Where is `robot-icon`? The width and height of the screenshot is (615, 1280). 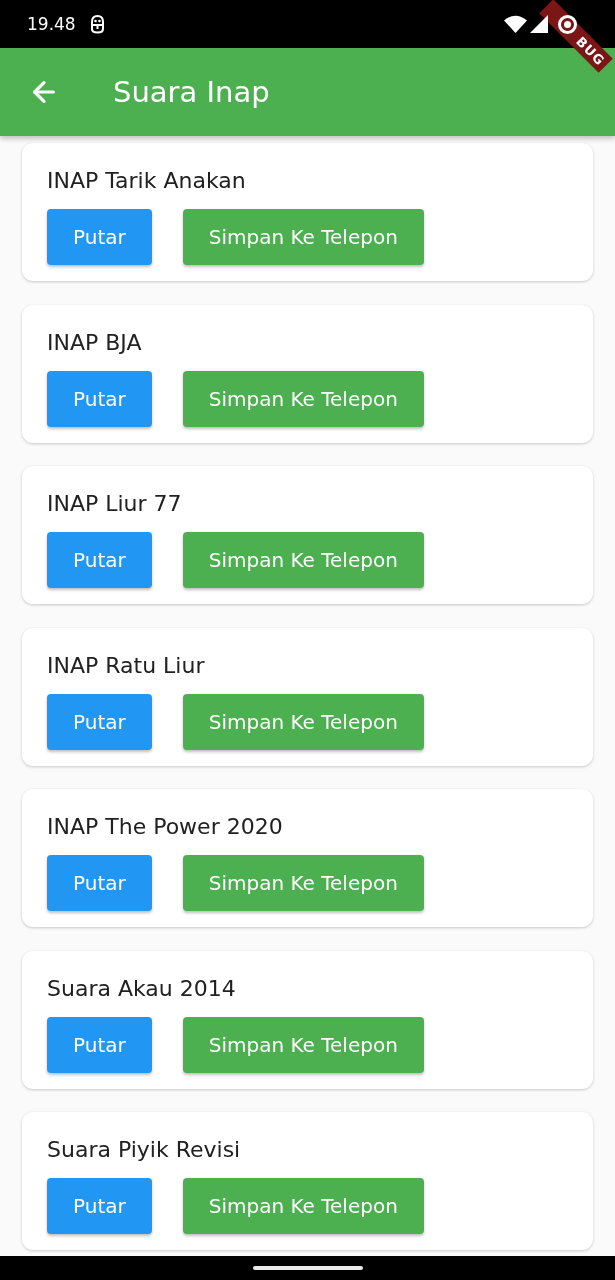 robot-icon is located at coordinates (97, 24).